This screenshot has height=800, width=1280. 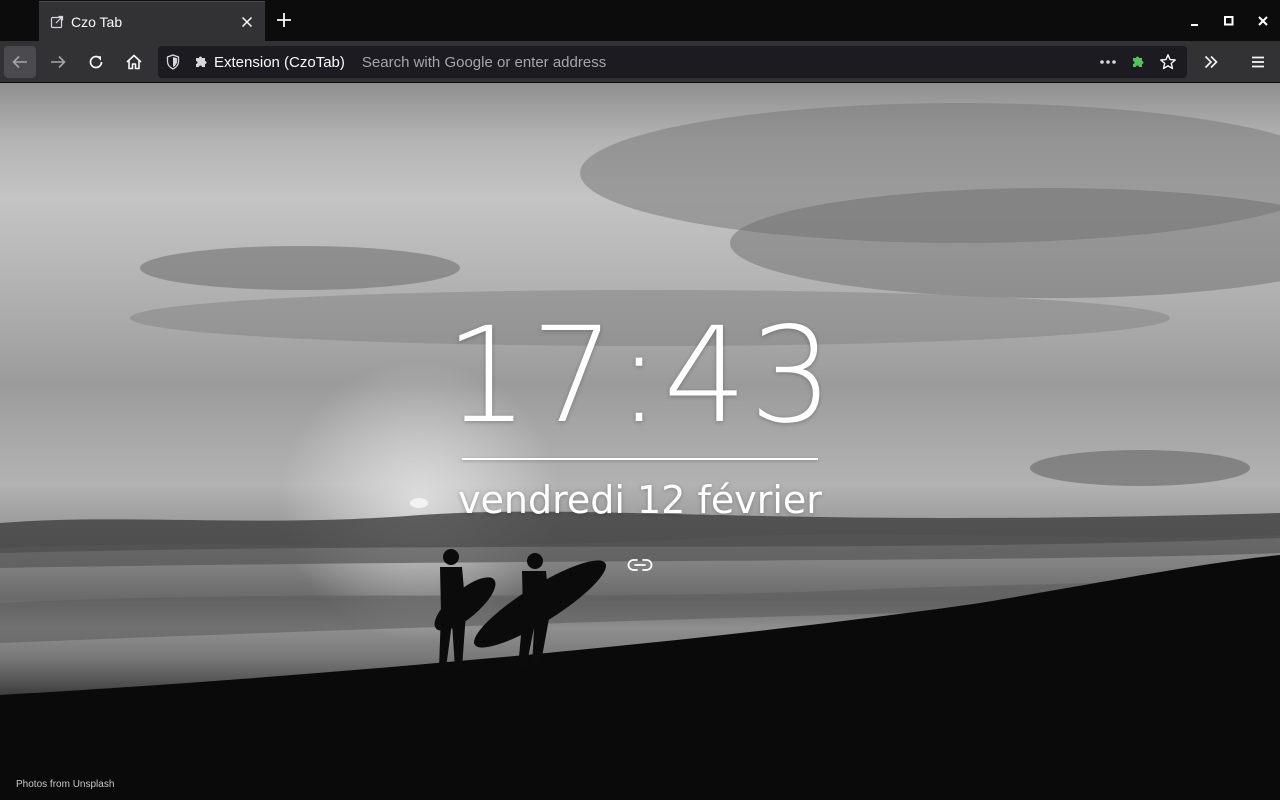 I want to click on maximize-icon, so click(x=1229, y=20).